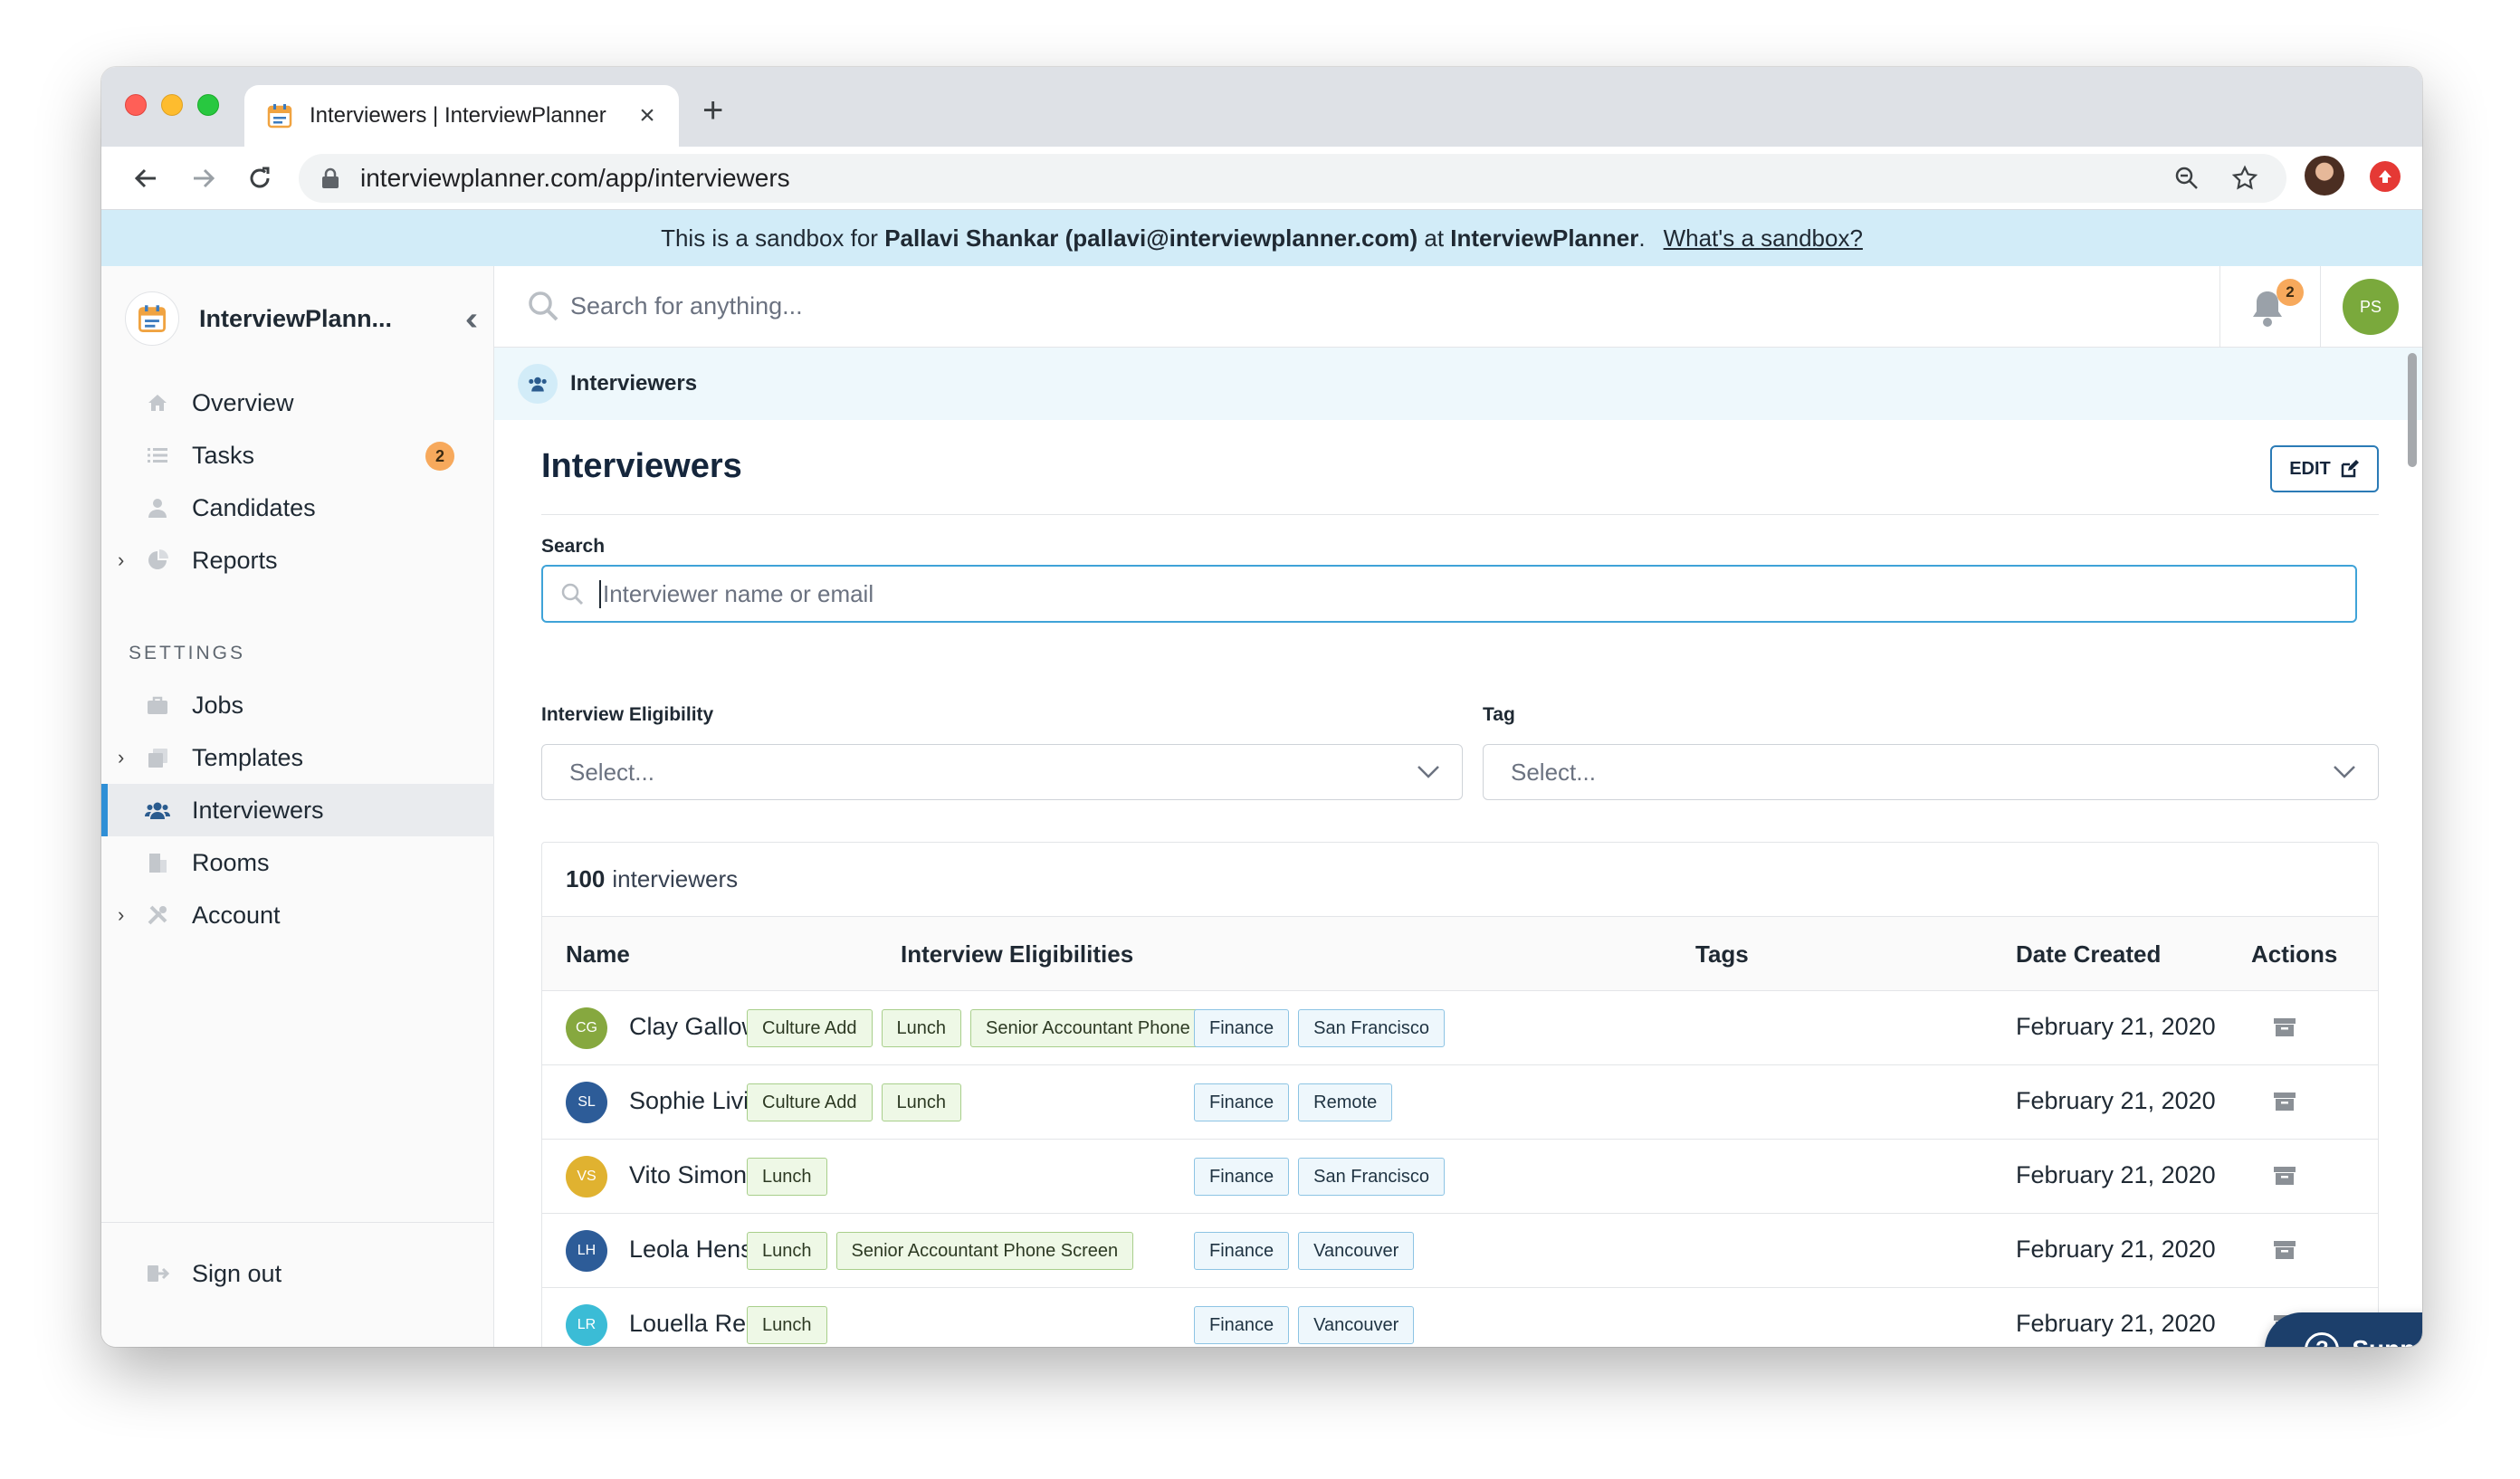 This screenshot has width=2520, height=1479. I want to click on eligibility-label: Interview Eligibility, so click(627, 714).